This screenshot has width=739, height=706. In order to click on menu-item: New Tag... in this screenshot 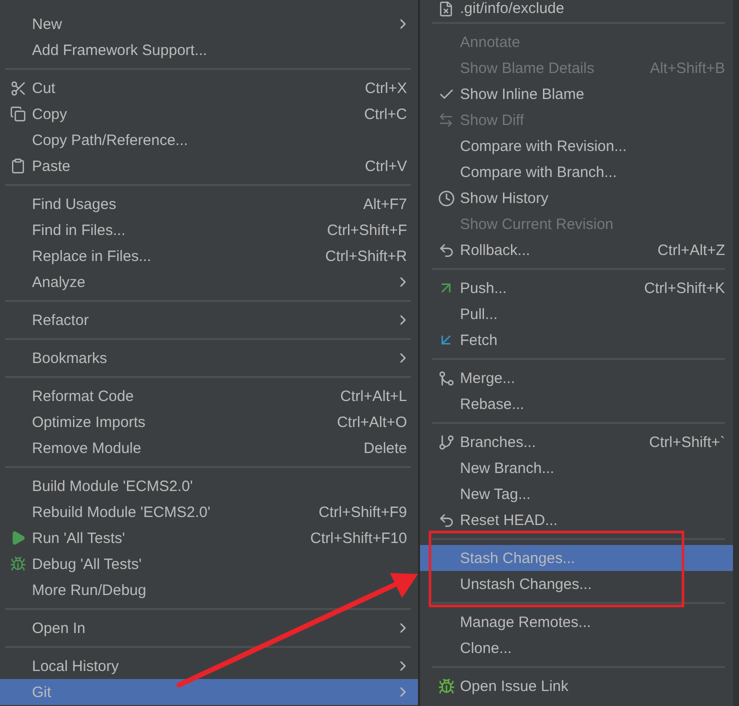, I will do `click(576, 494)`.